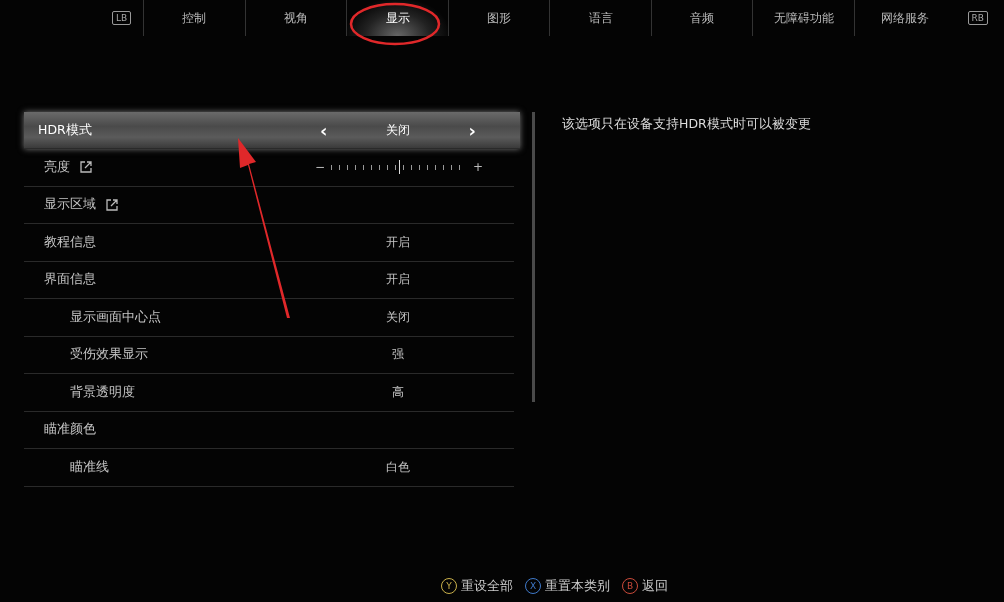  What do you see at coordinates (977, 18) in the screenshot?
I see `rb-key-icon: RB` at bounding box center [977, 18].